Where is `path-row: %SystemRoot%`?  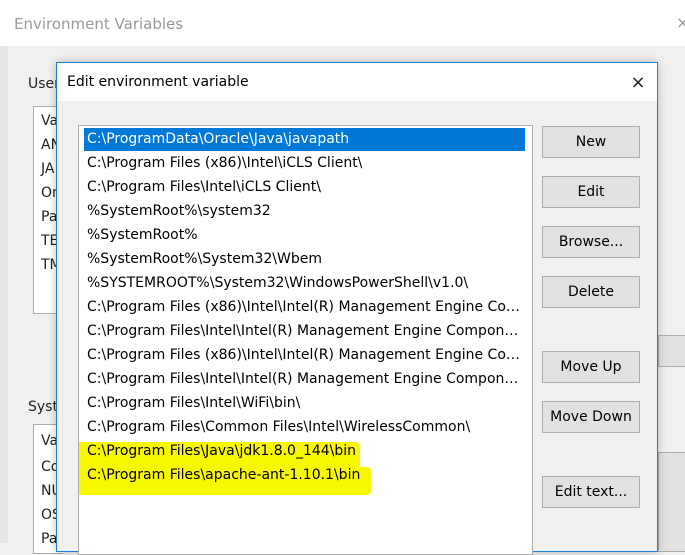 path-row: %SystemRoot% is located at coordinates (304, 235).